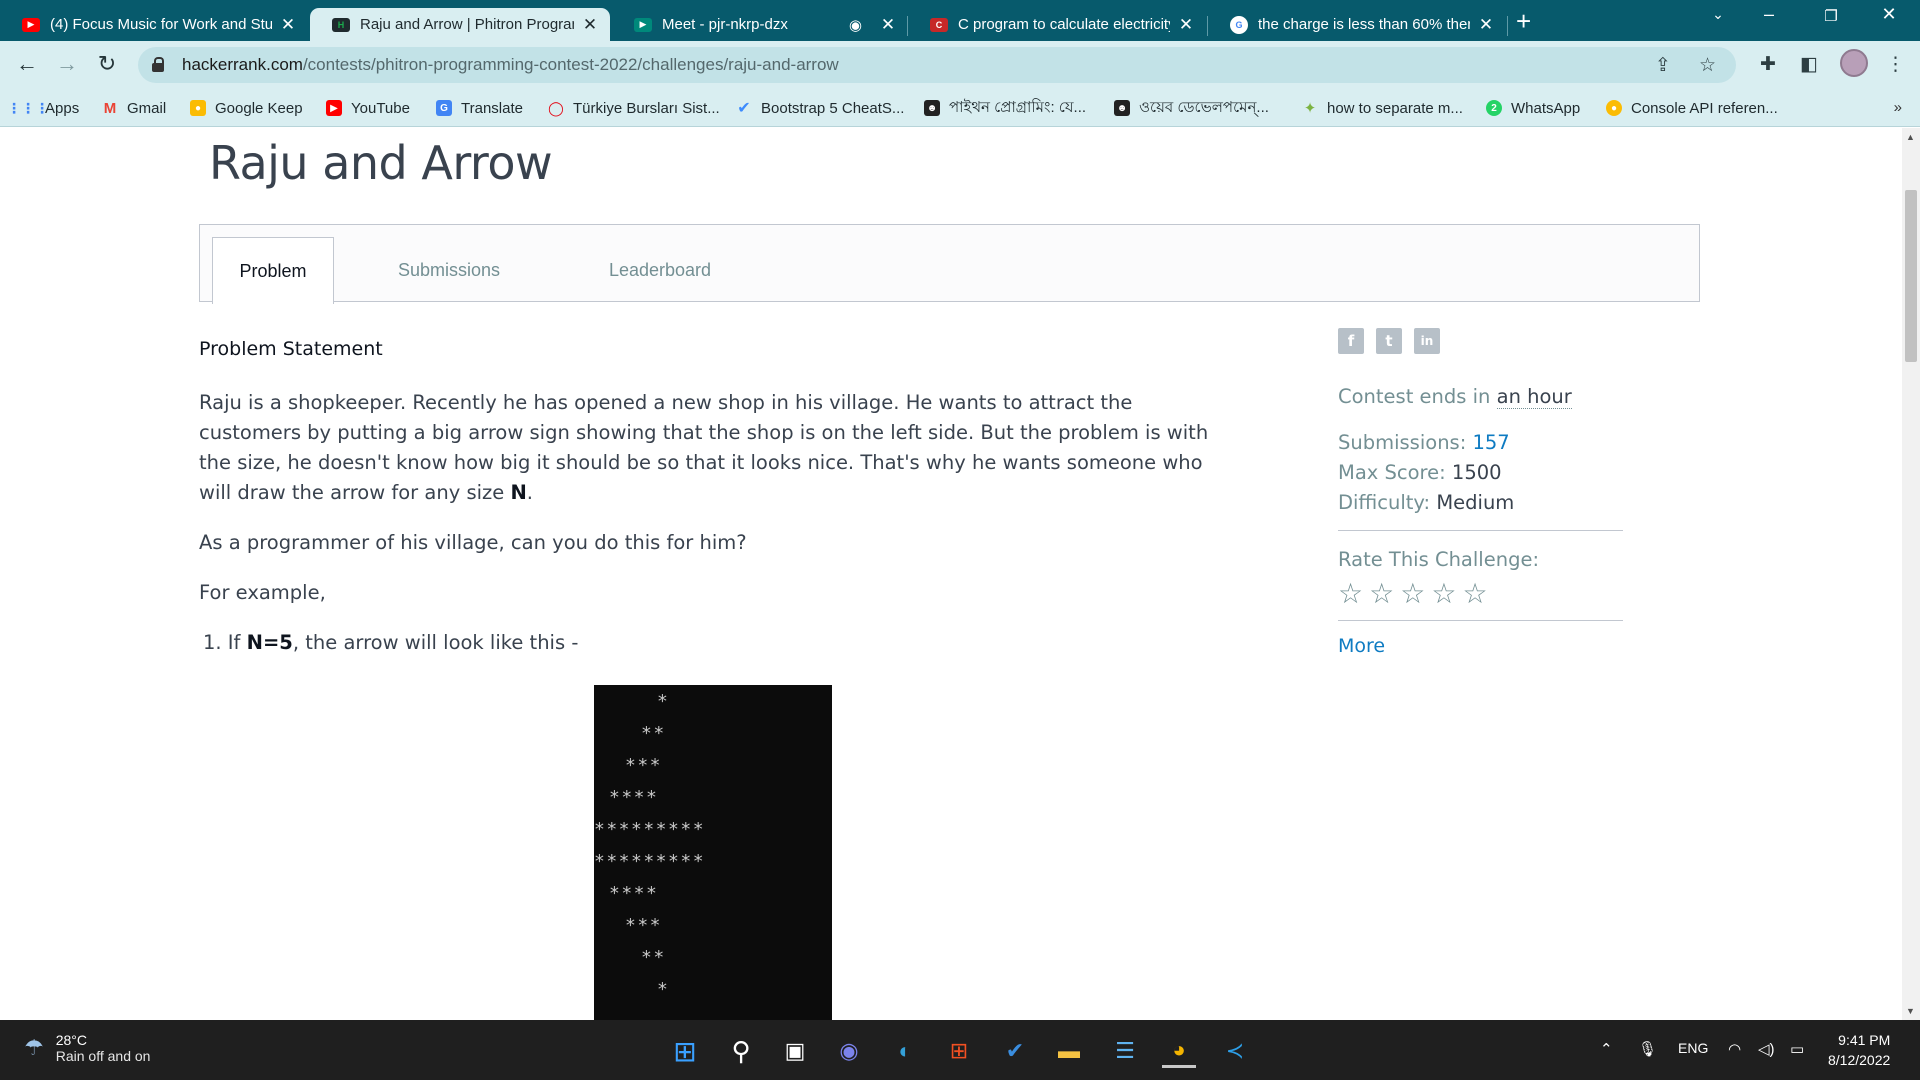 Image resolution: width=1920 pixels, height=1080 pixels. Describe the element at coordinates (1420, 472) in the screenshot. I see `max-score: Max Score: 1500` at that location.